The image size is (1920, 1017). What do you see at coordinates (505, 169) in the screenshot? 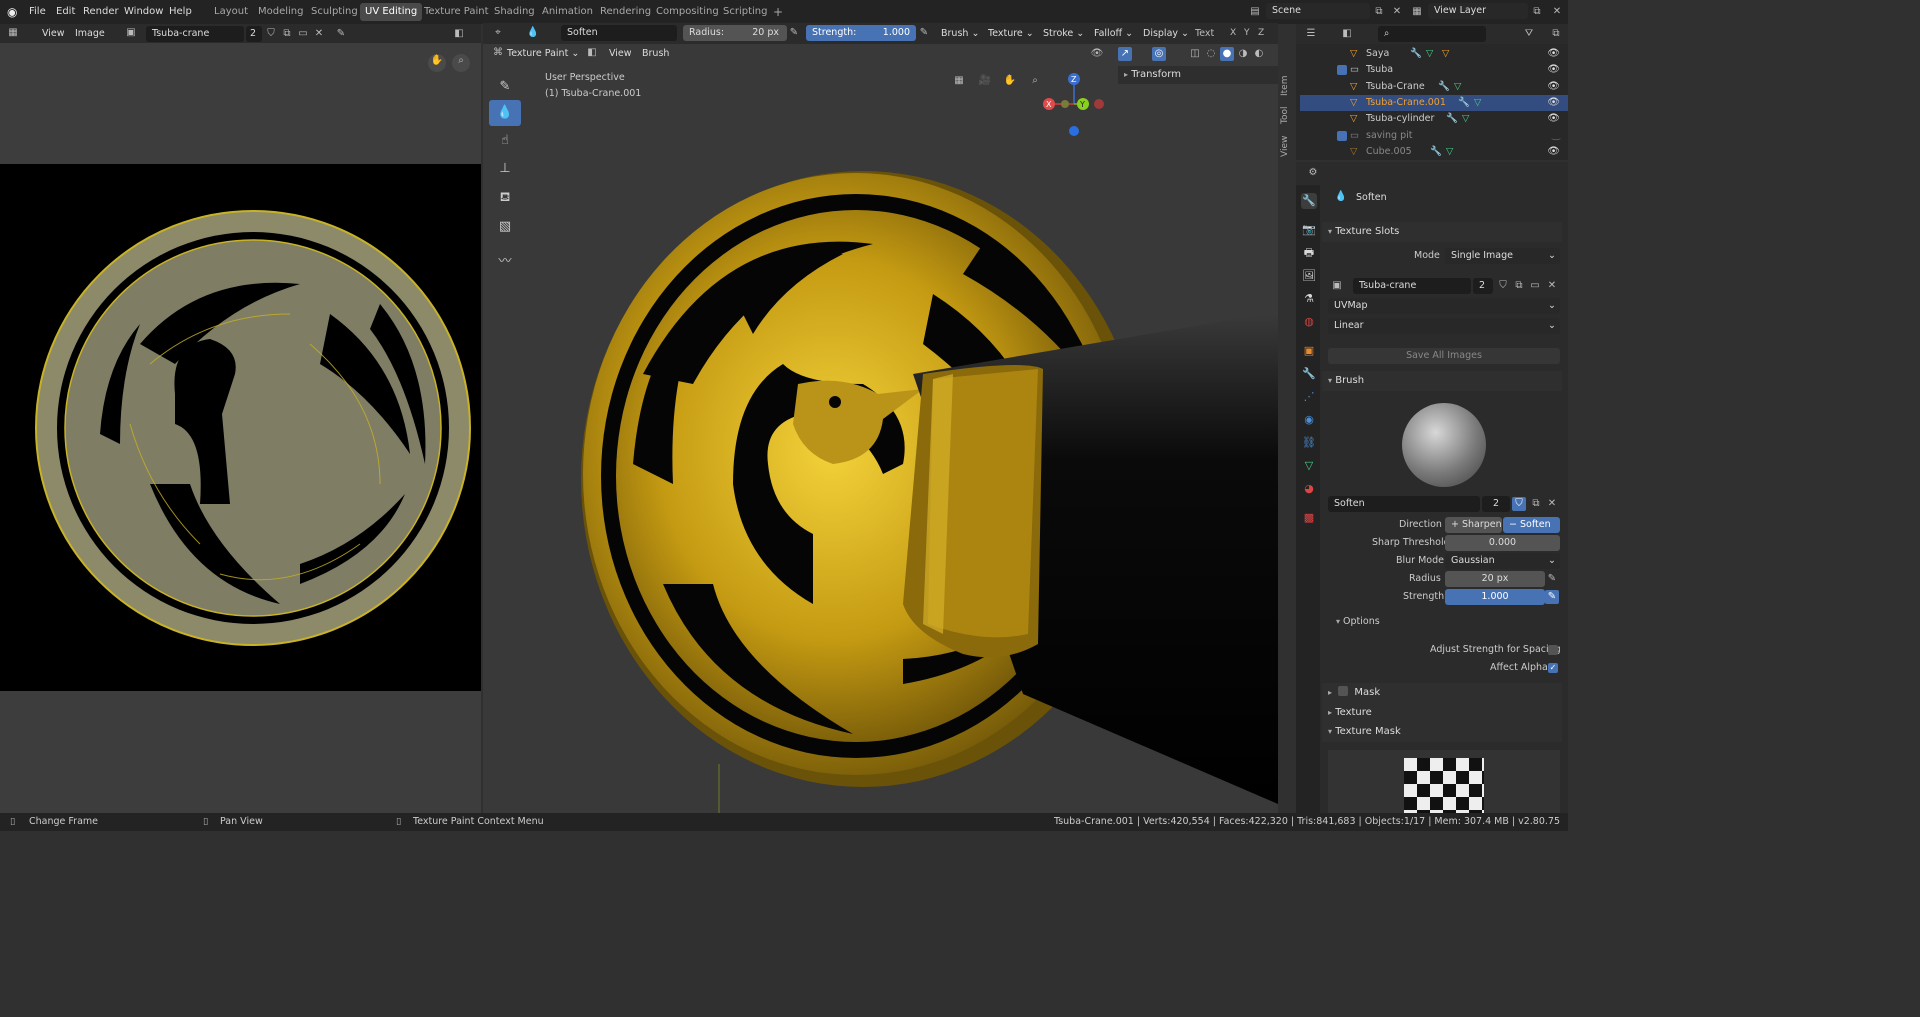
I see `clone-tool-icon: ⊥` at bounding box center [505, 169].